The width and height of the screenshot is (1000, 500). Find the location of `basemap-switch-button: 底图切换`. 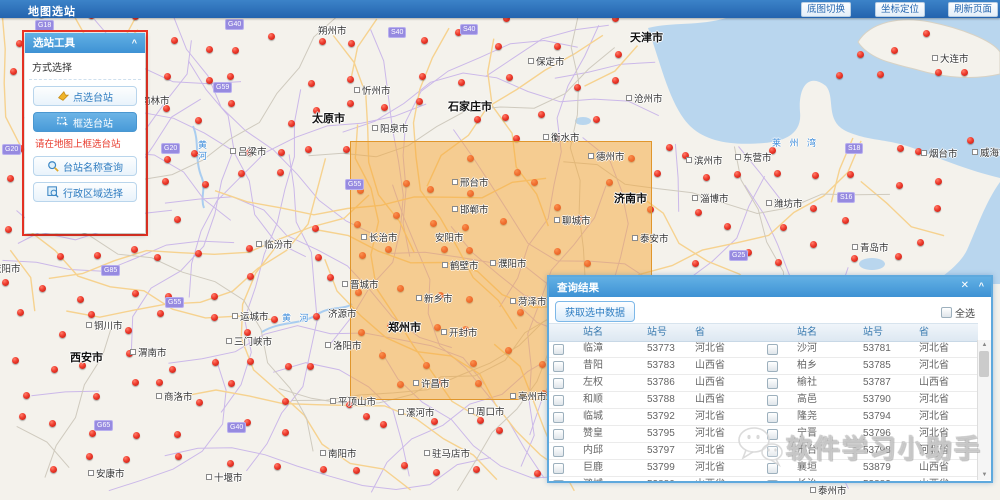

basemap-switch-button: 底图切换 is located at coordinates (826, 9).